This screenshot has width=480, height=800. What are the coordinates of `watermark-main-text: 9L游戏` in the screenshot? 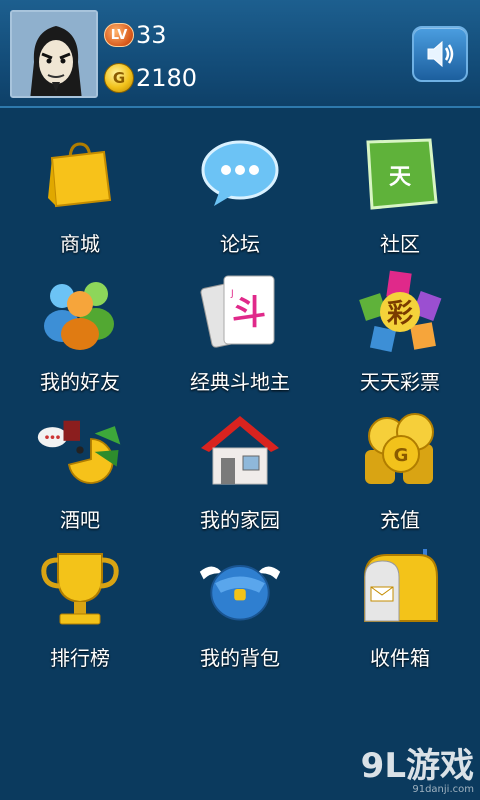 It's located at (417, 766).